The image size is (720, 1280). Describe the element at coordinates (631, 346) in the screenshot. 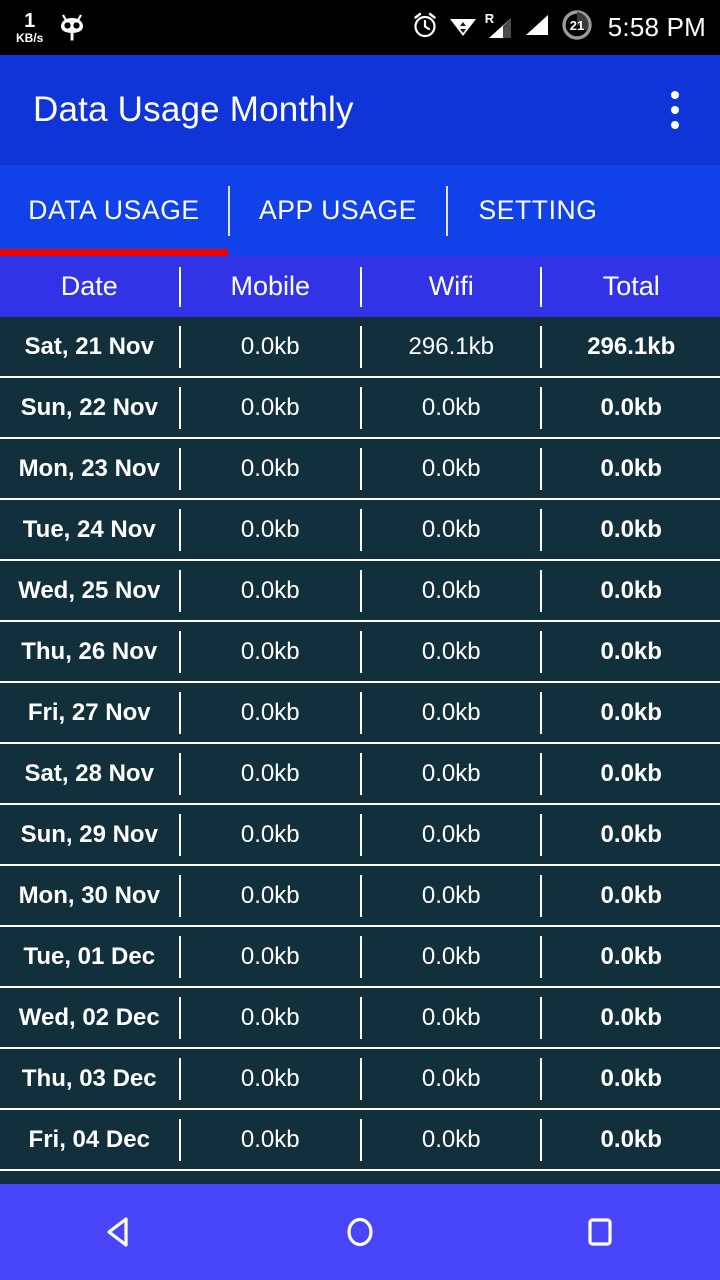

I see `cell-total: 296.1kb` at that location.